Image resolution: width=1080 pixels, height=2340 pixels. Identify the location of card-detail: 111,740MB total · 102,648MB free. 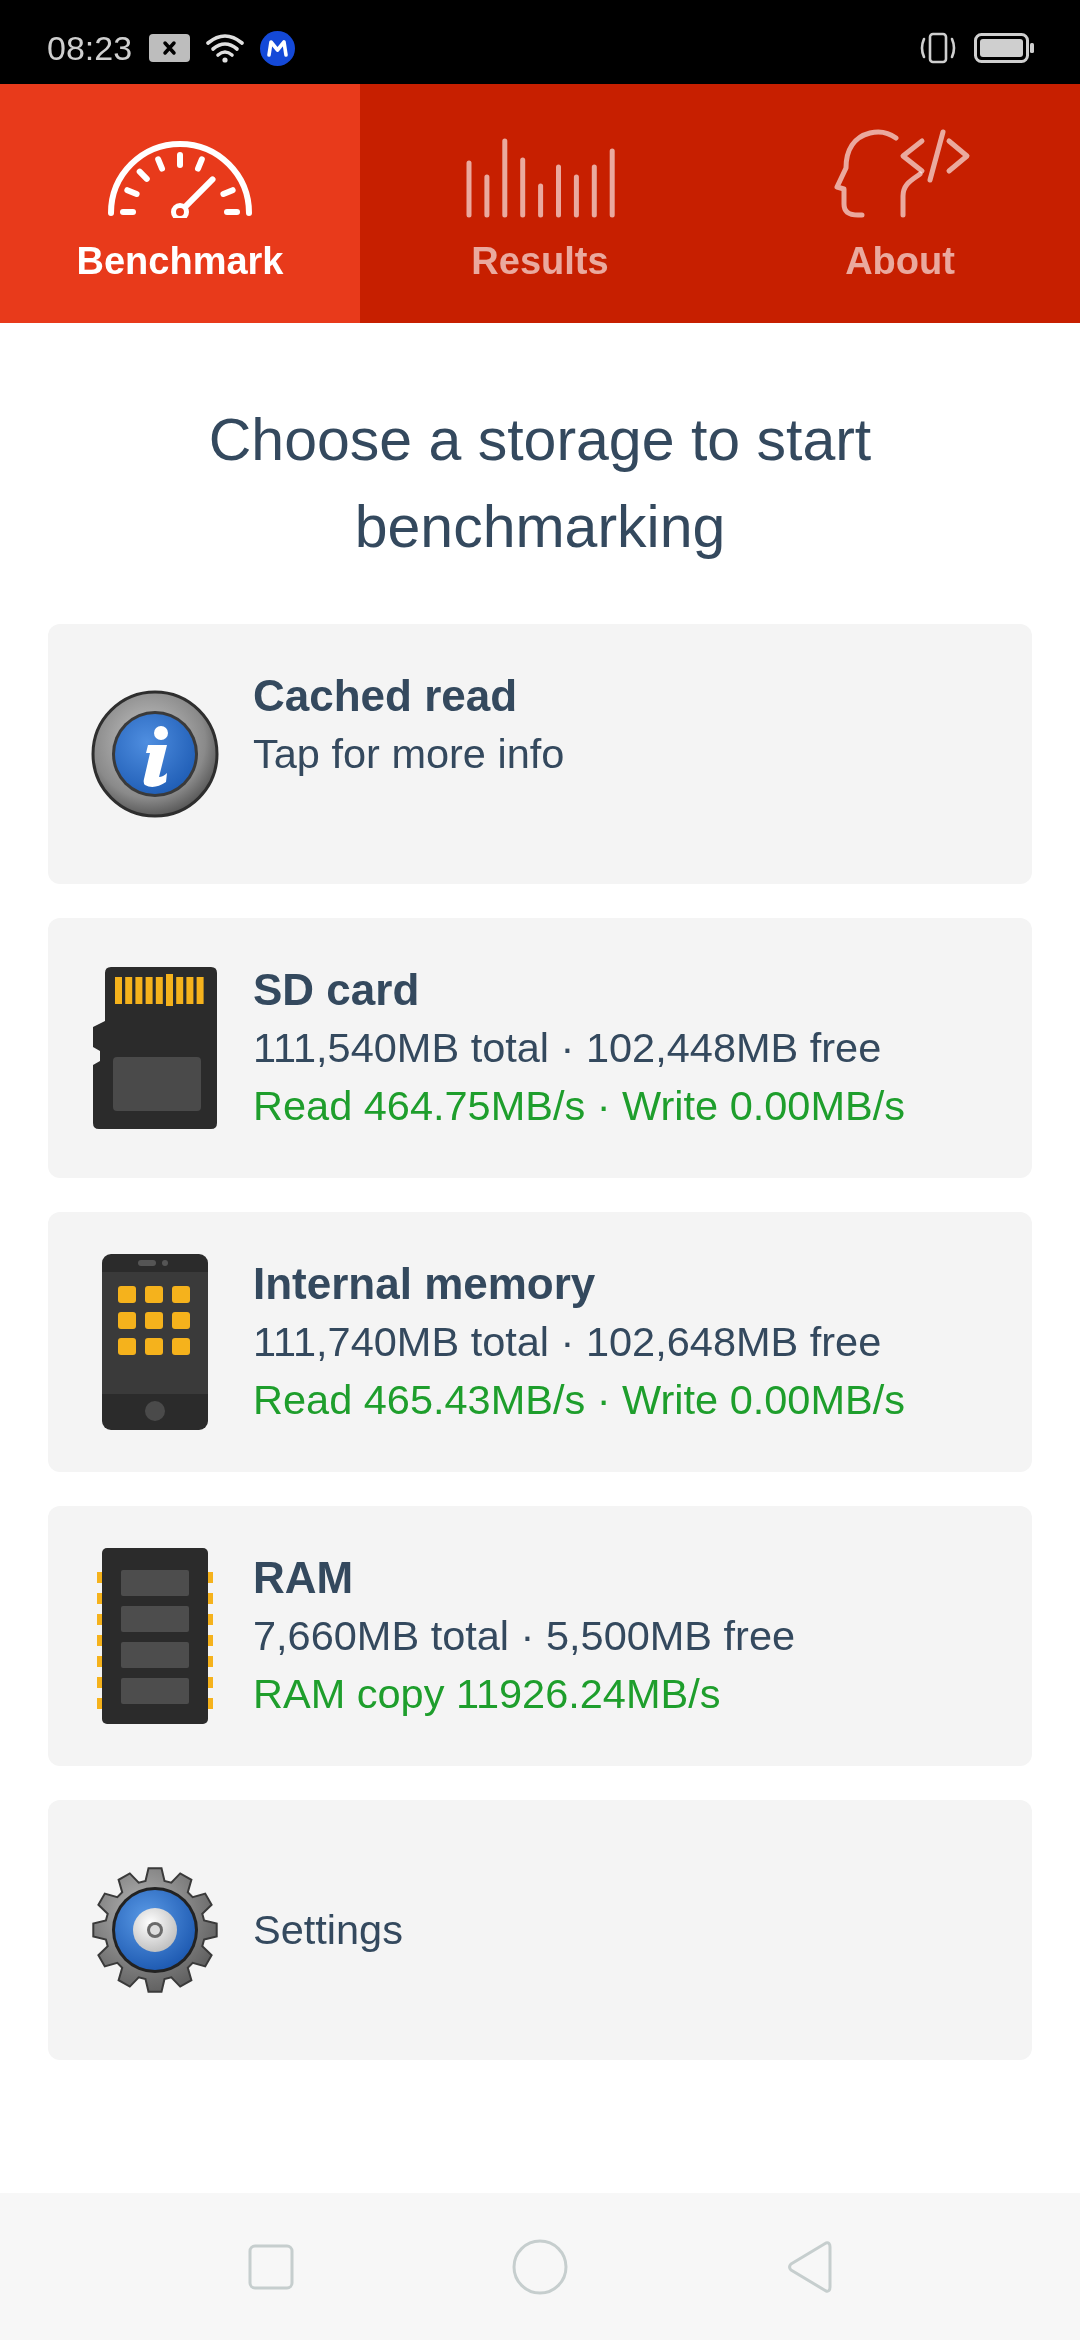
(568, 1342).